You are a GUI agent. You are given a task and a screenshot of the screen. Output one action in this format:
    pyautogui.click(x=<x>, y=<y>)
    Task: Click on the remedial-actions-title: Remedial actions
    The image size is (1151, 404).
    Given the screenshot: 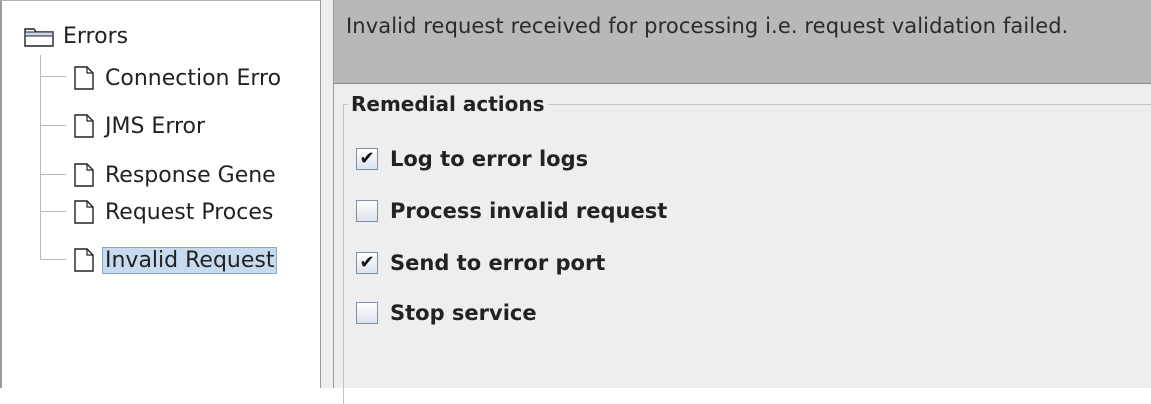 What is the action you would take?
    pyautogui.click(x=448, y=104)
    